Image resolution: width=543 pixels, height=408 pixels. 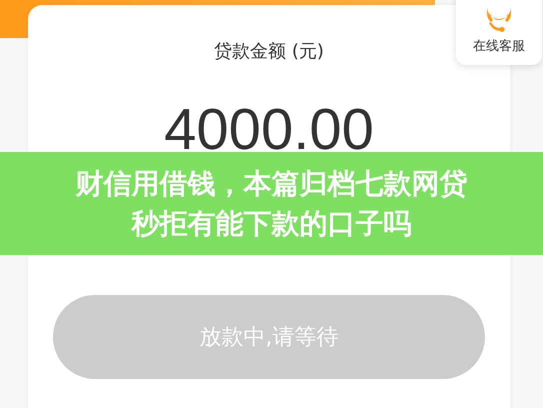 I want to click on customer-service-button: 在线客服, so click(x=499, y=32).